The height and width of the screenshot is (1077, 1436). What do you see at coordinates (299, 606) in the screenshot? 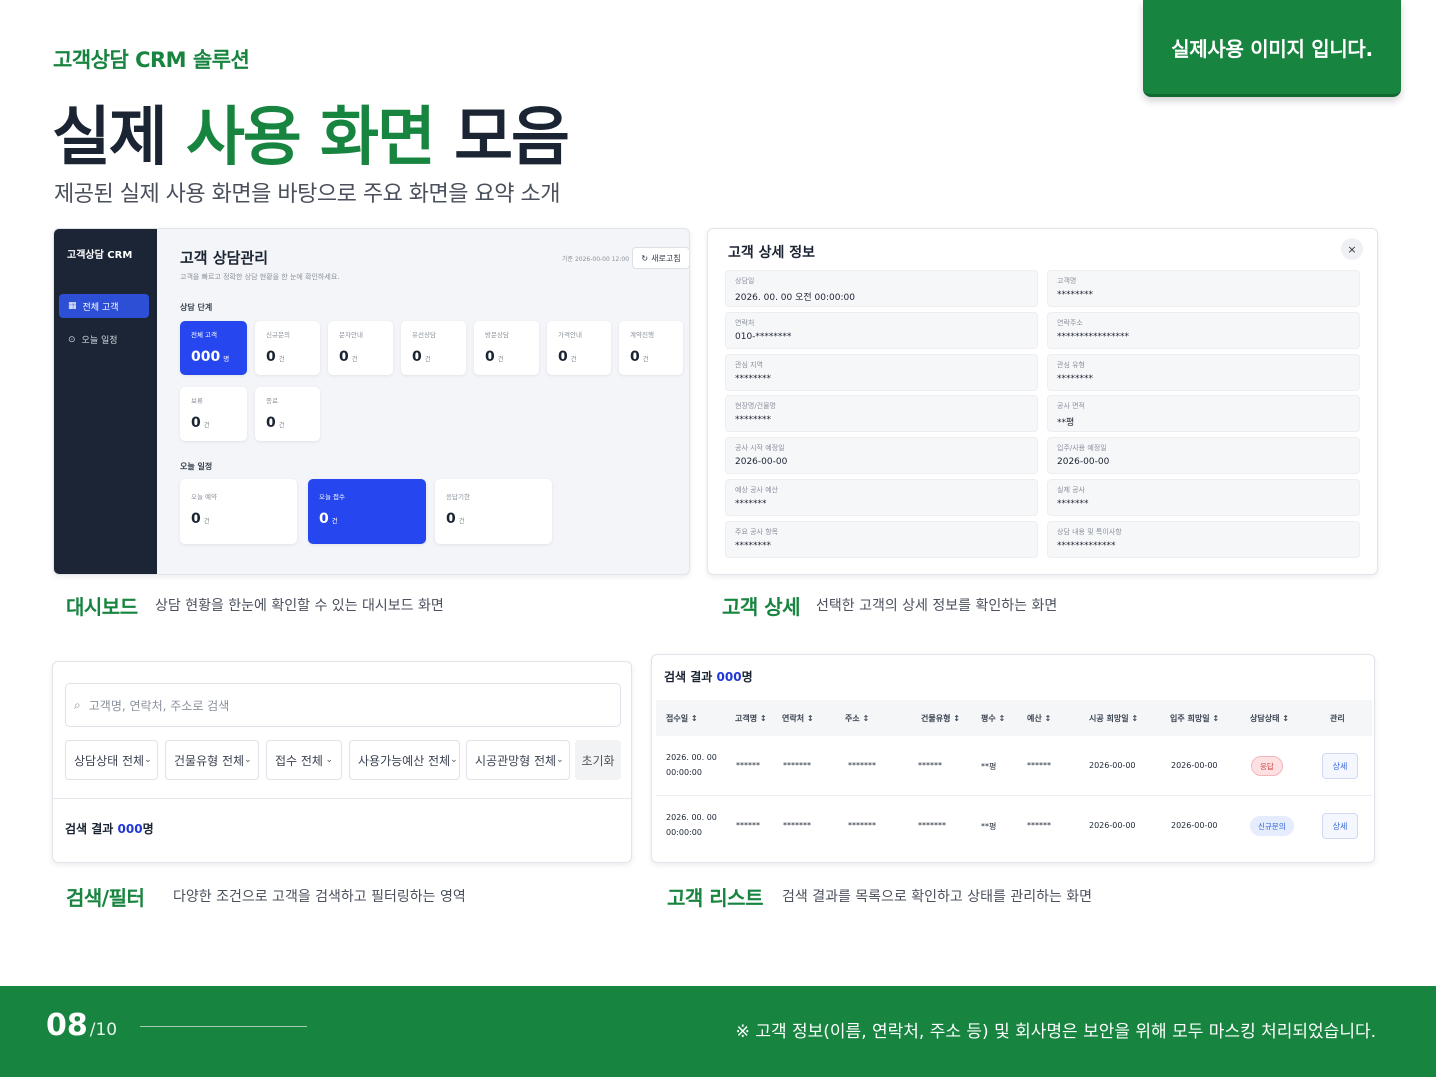
I see `caption-dashboard-desc: 상담 현황을 한눈에 확인할 수 있는 대시보드 화면` at bounding box center [299, 606].